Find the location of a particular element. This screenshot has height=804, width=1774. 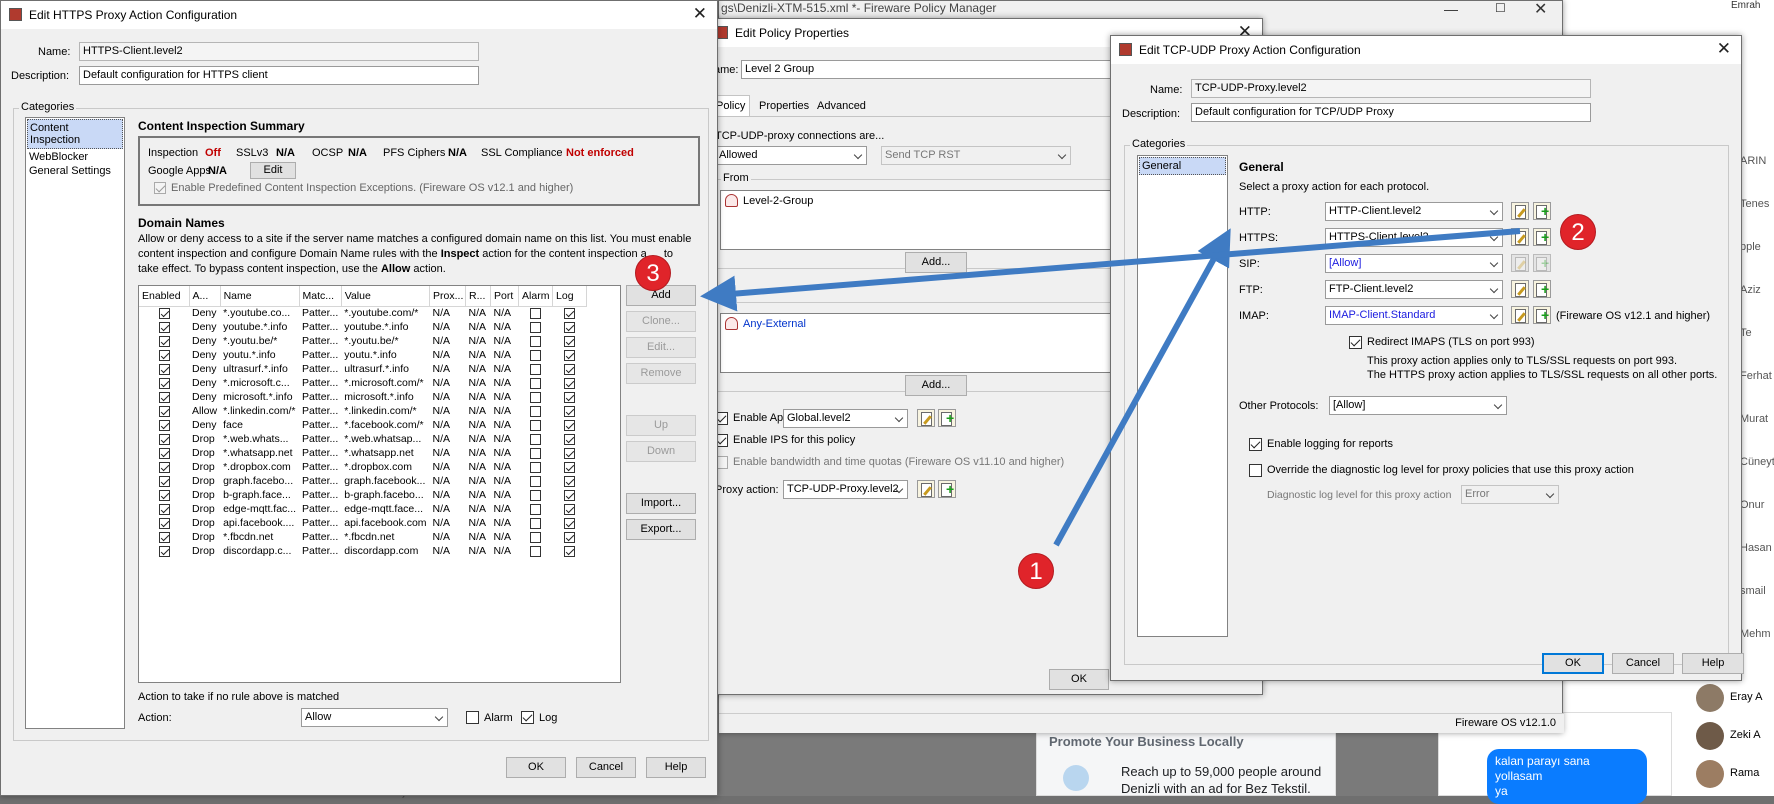

https-cancel-button: Cancel is located at coordinates (606, 767).